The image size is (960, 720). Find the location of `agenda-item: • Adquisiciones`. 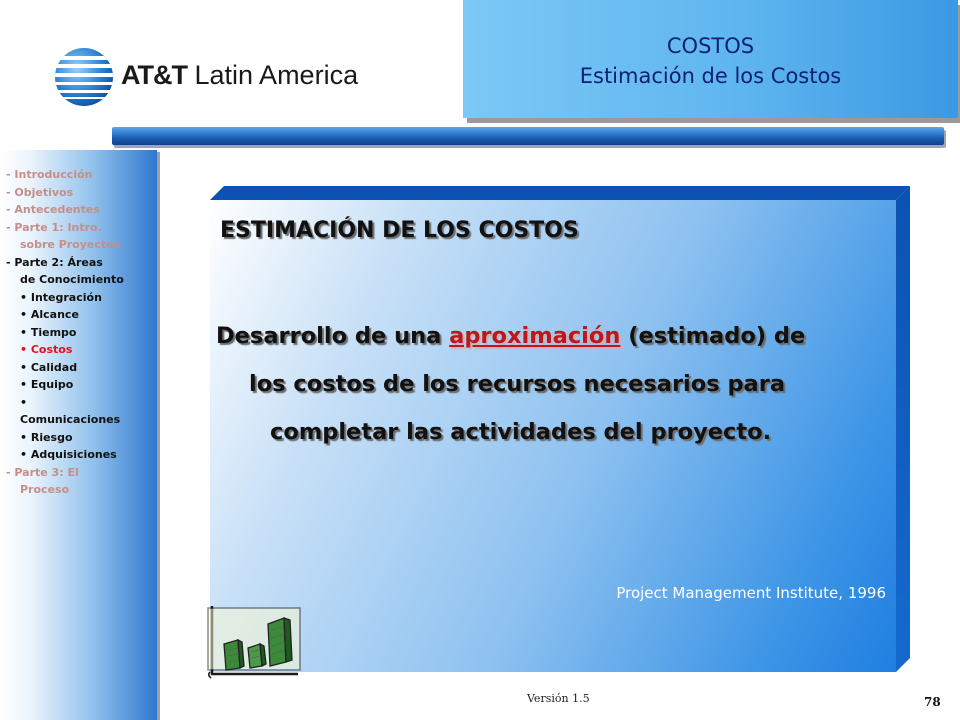

agenda-item: • Adquisiciones is located at coordinates (68, 454).